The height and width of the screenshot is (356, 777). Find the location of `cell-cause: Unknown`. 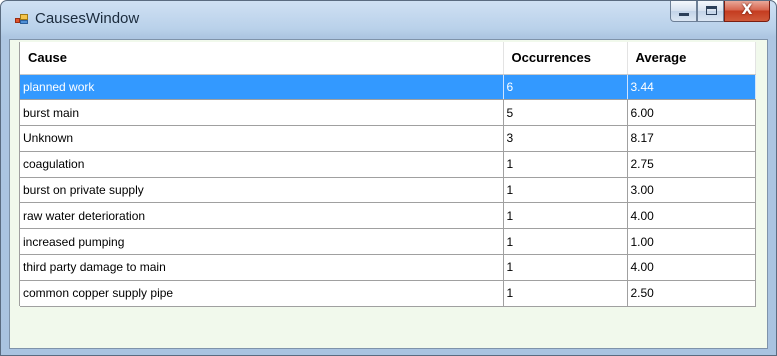

cell-cause: Unknown is located at coordinates (262, 138).